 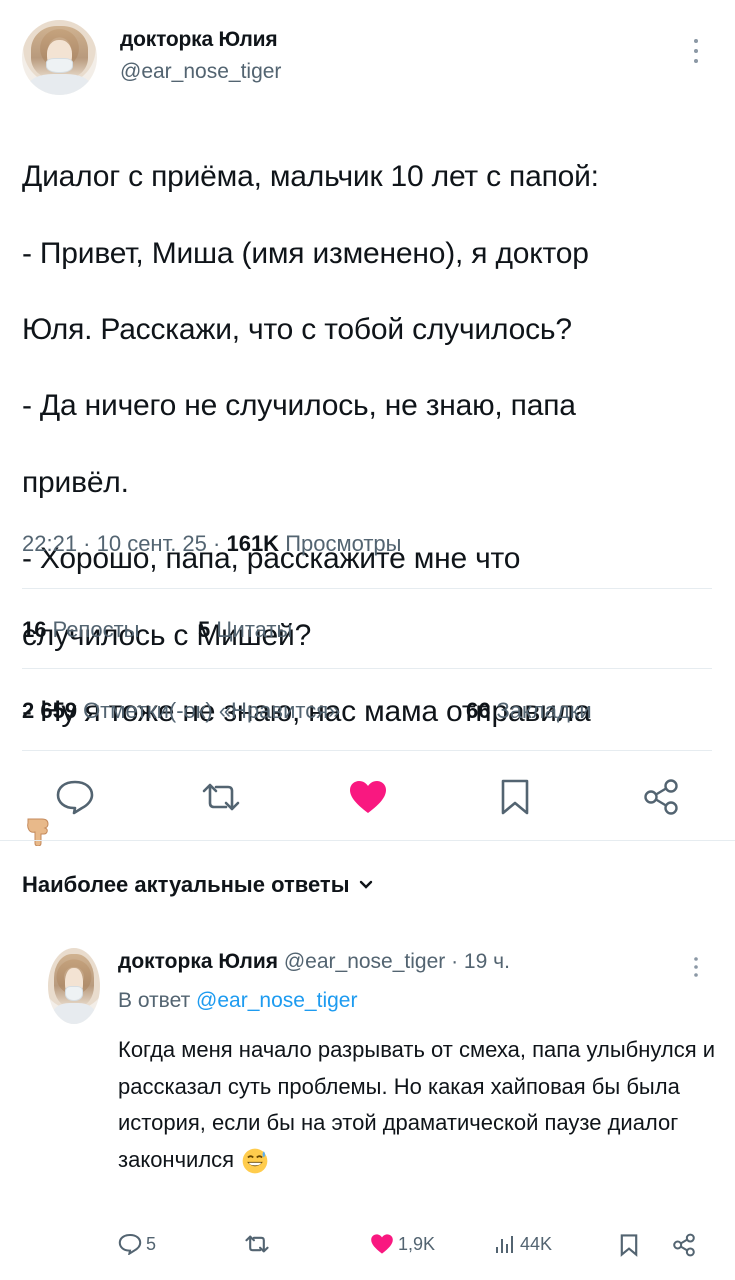 What do you see at coordinates (366, 884) in the screenshot?
I see `chevron-down-icon` at bounding box center [366, 884].